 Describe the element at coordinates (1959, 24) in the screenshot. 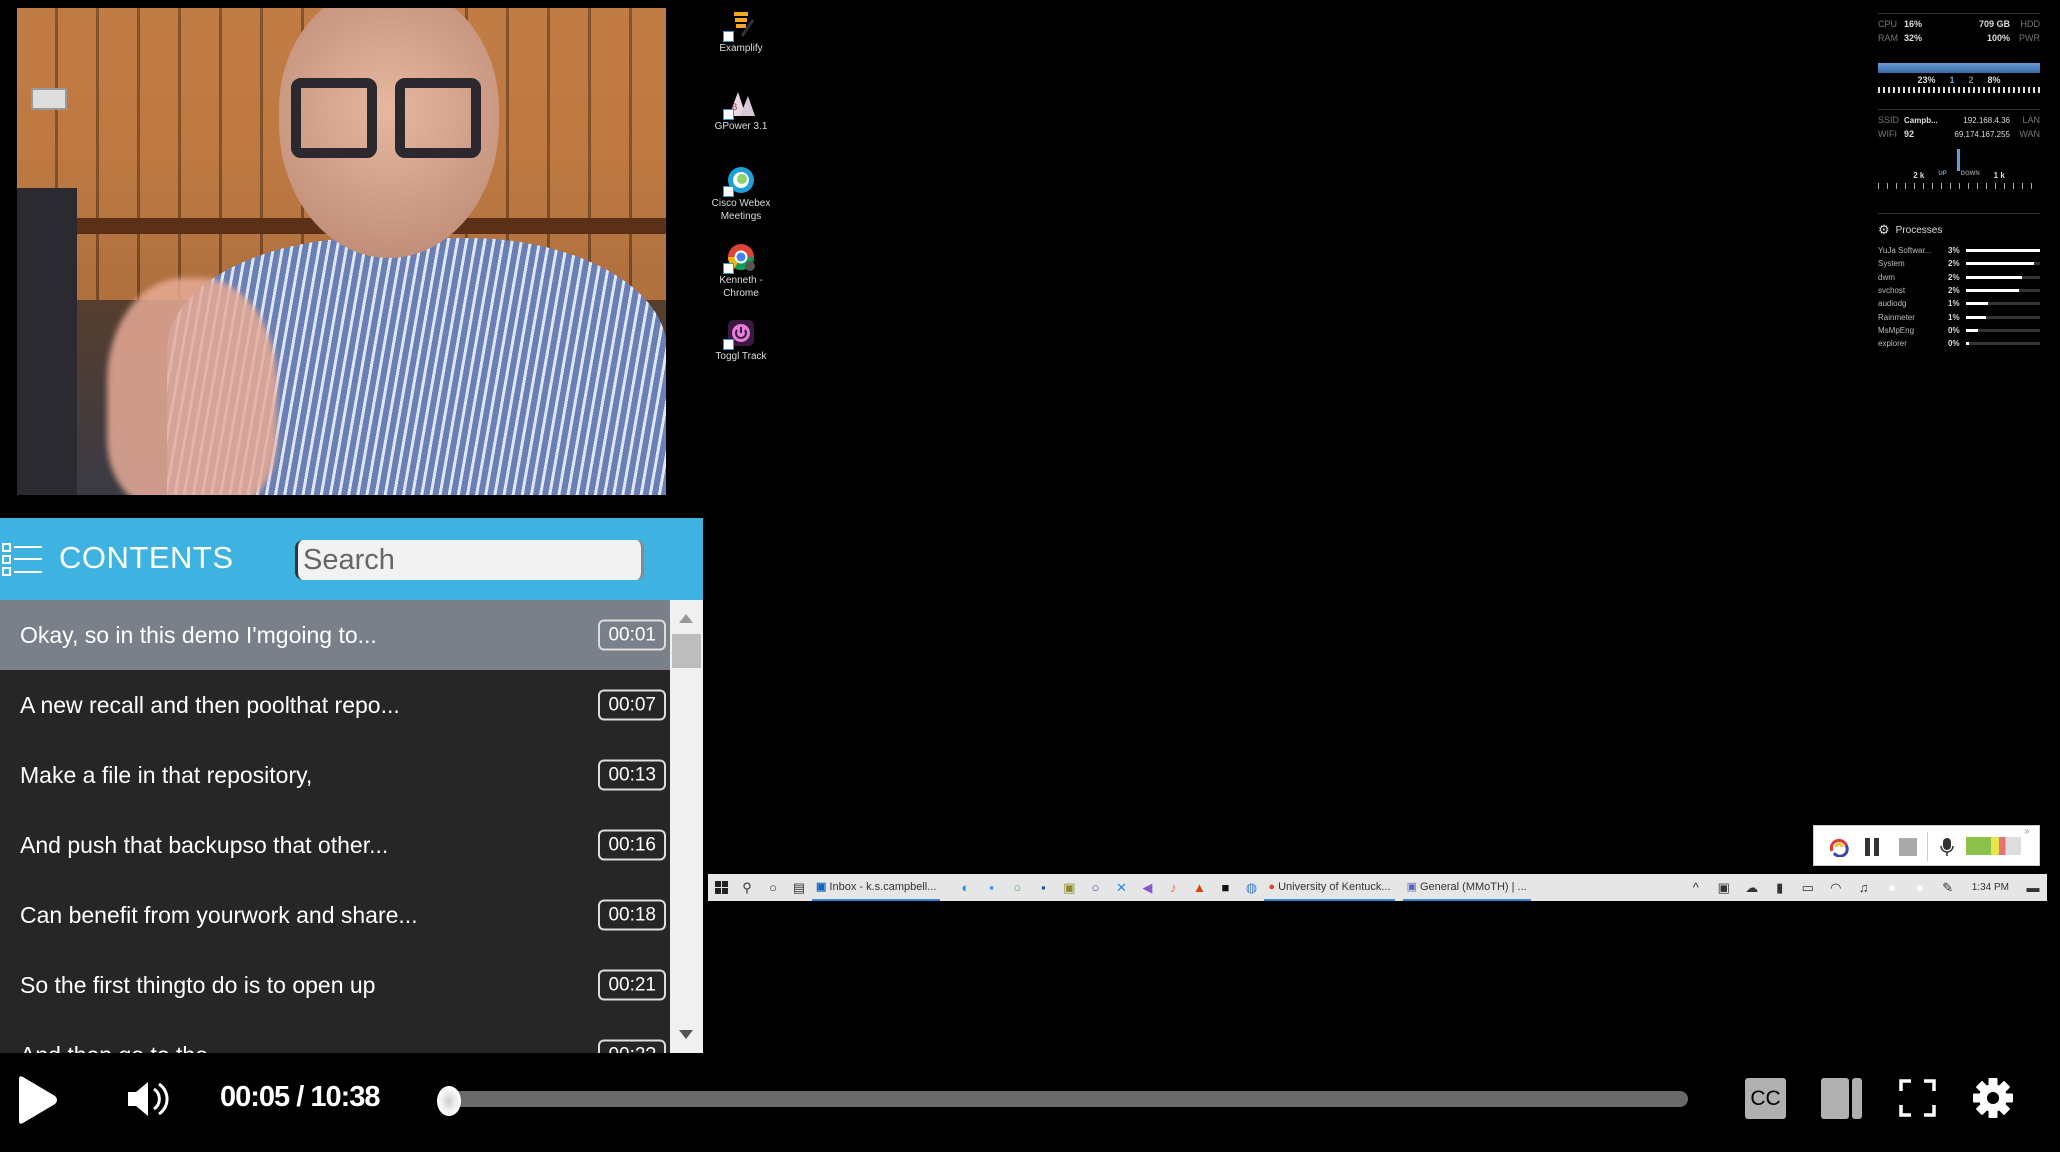

I see `cpu-hdd-row: CPU 16% 709 GB HDD` at that location.